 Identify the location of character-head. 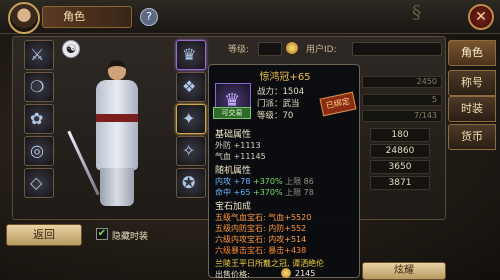
(117, 70).